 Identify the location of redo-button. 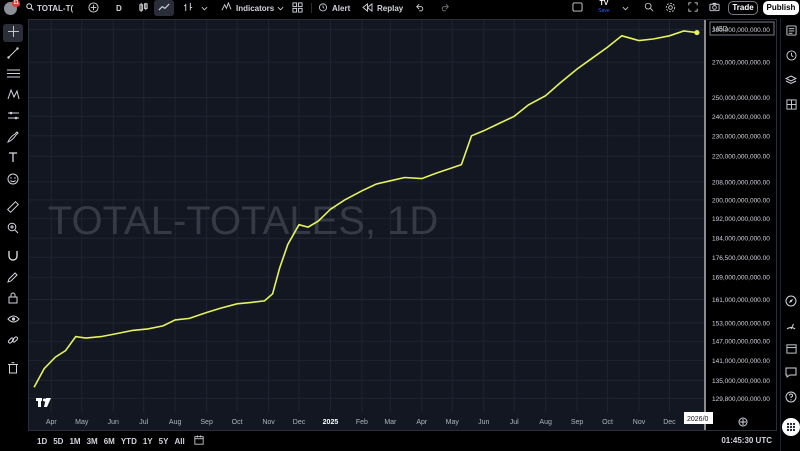
(445, 8).